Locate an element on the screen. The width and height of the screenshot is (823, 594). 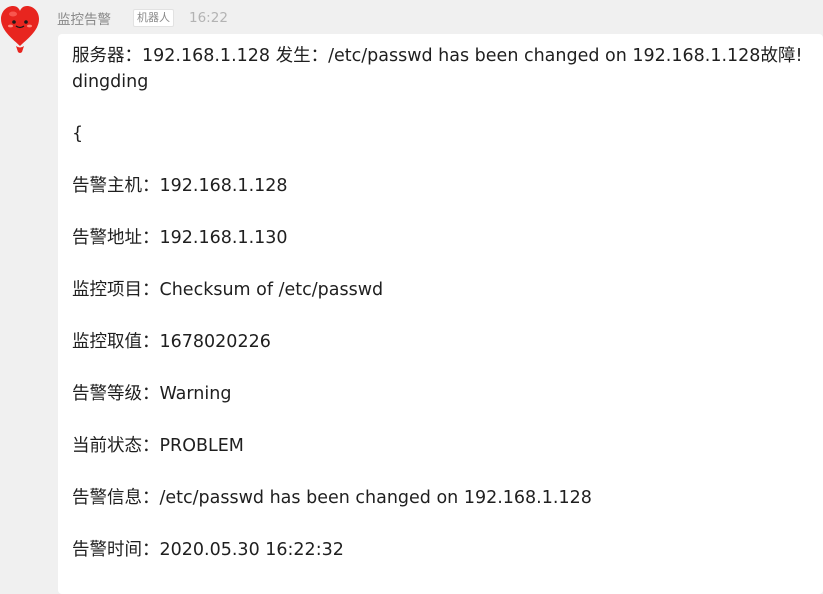
message-header: 监控告警 机器人 16:22 is located at coordinates (142, 18).